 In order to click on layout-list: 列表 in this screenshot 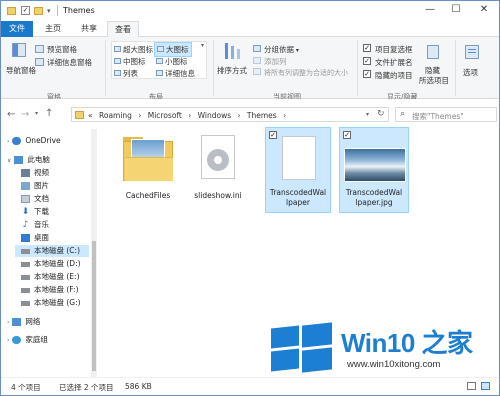, I will do `click(126, 73)`.